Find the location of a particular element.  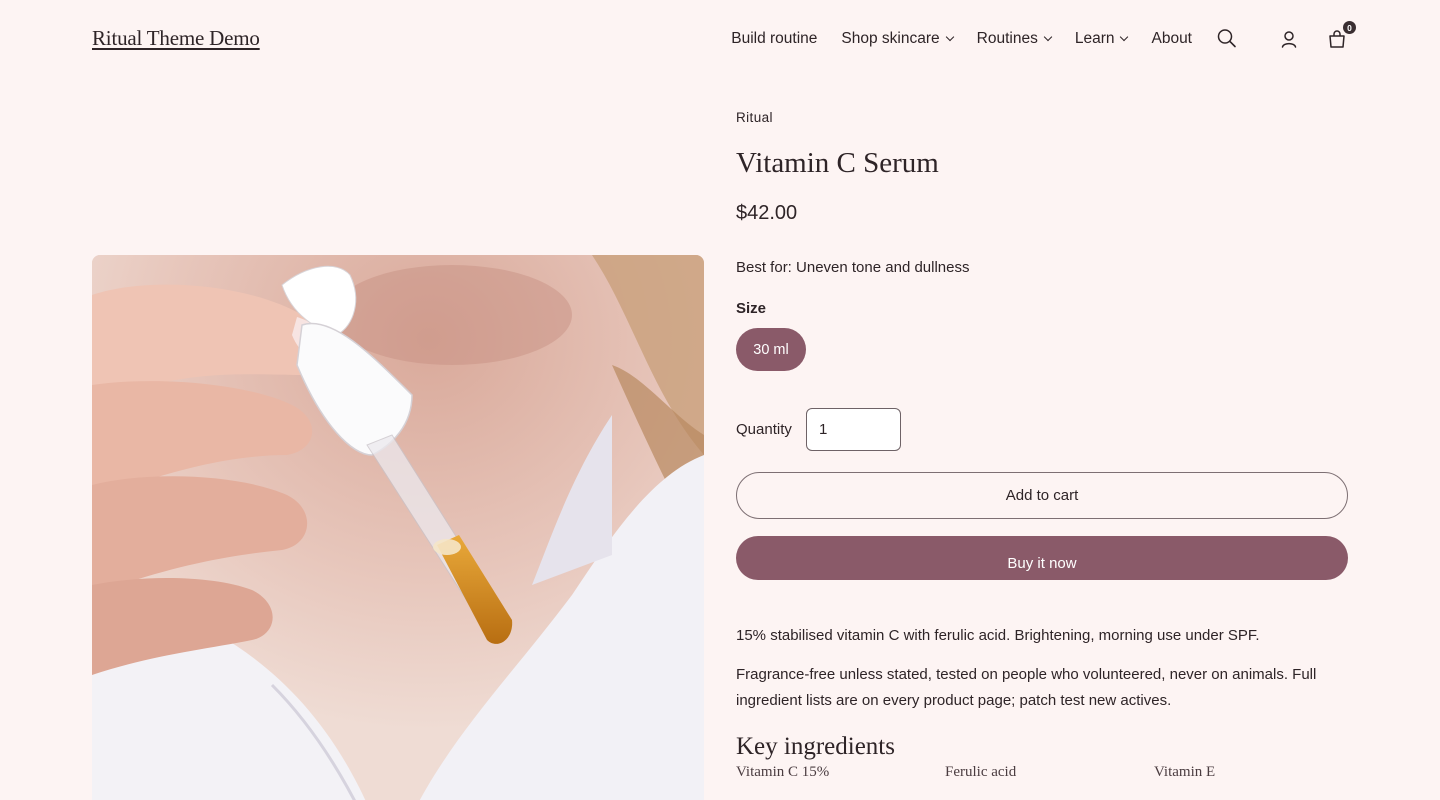

search-icon is located at coordinates (1227, 39).